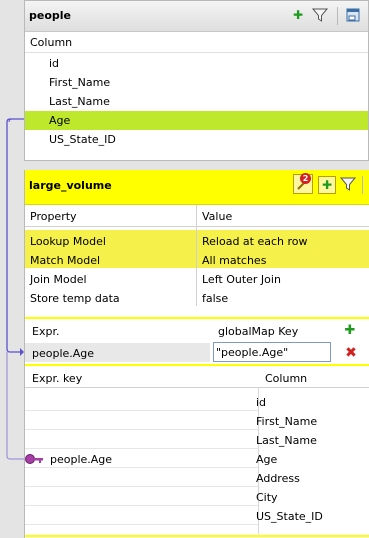  Describe the element at coordinates (57, 378) in the screenshot. I see `expr-key-header-label: Expr. key` at that location.